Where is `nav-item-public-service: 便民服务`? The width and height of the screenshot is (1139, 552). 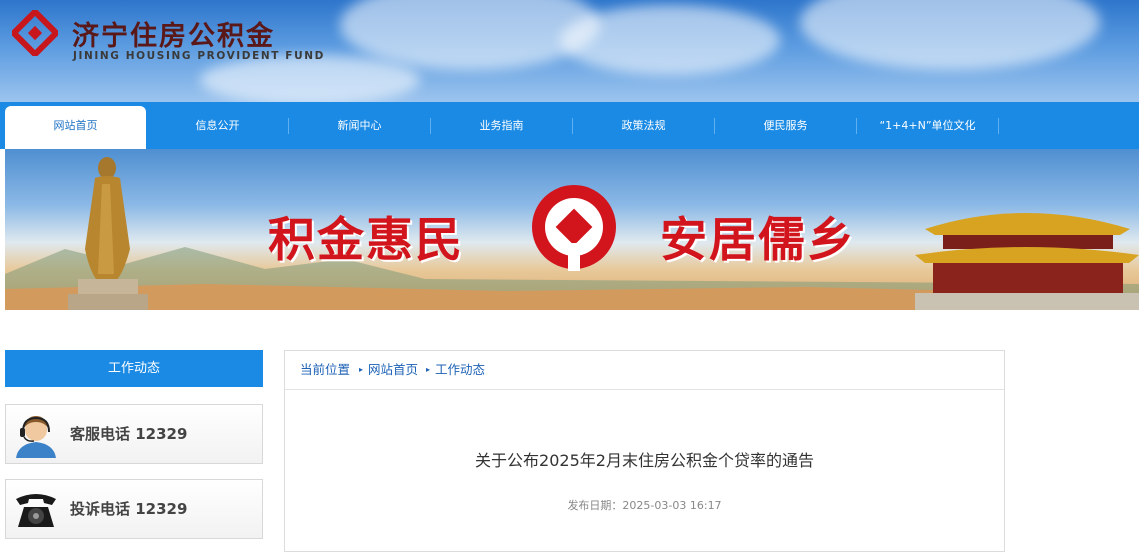 nav-item-public-service: 便民服务 is located at coordinates (785, 125).